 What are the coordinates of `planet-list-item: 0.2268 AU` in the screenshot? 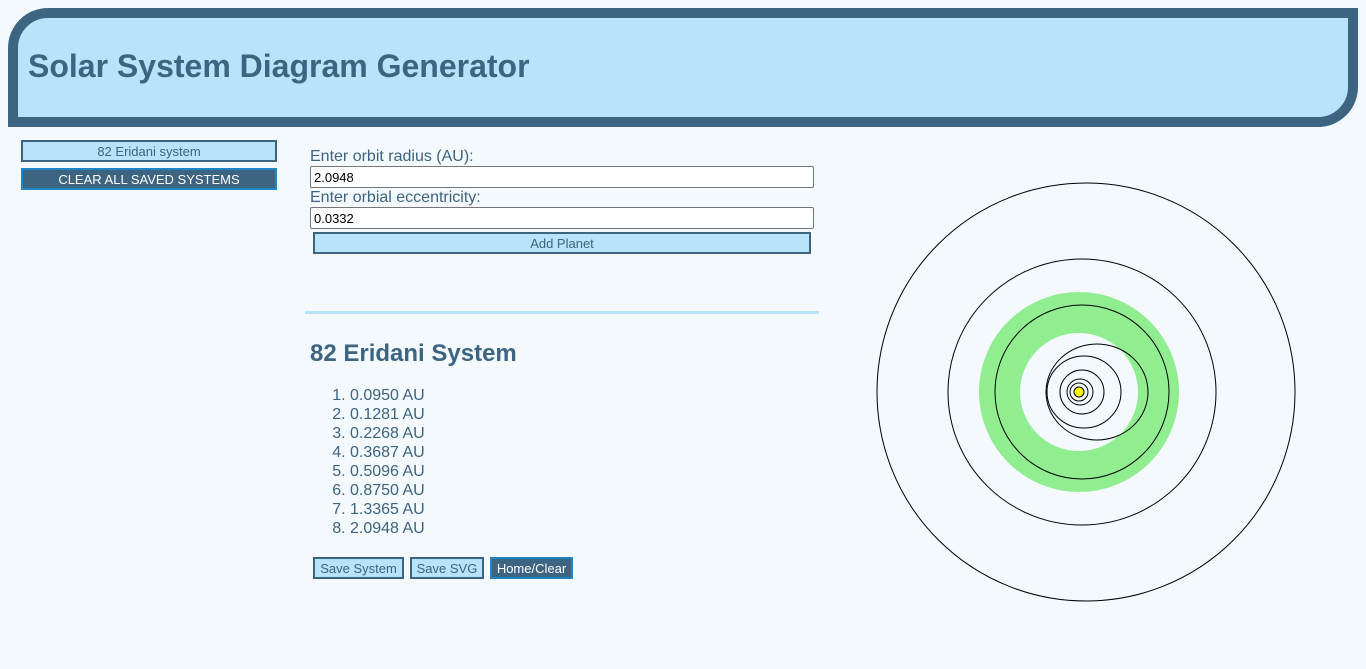 It's located at (387, 433).